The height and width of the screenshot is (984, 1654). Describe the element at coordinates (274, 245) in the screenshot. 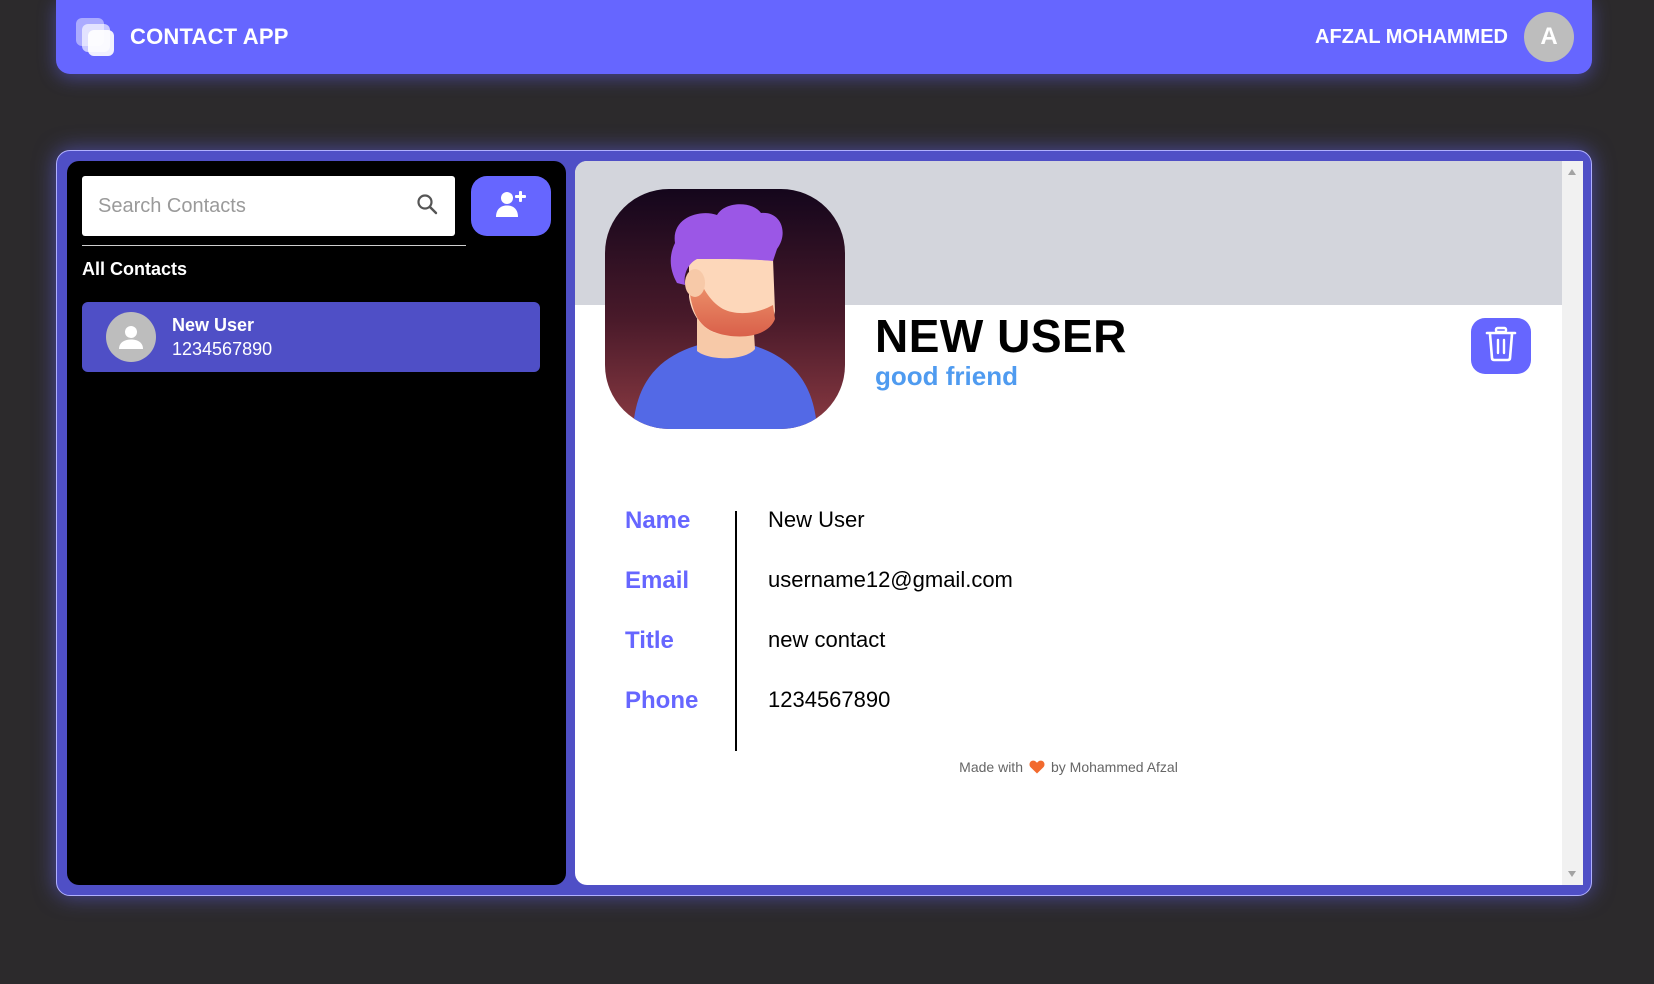

I see `search-divider` at that location.